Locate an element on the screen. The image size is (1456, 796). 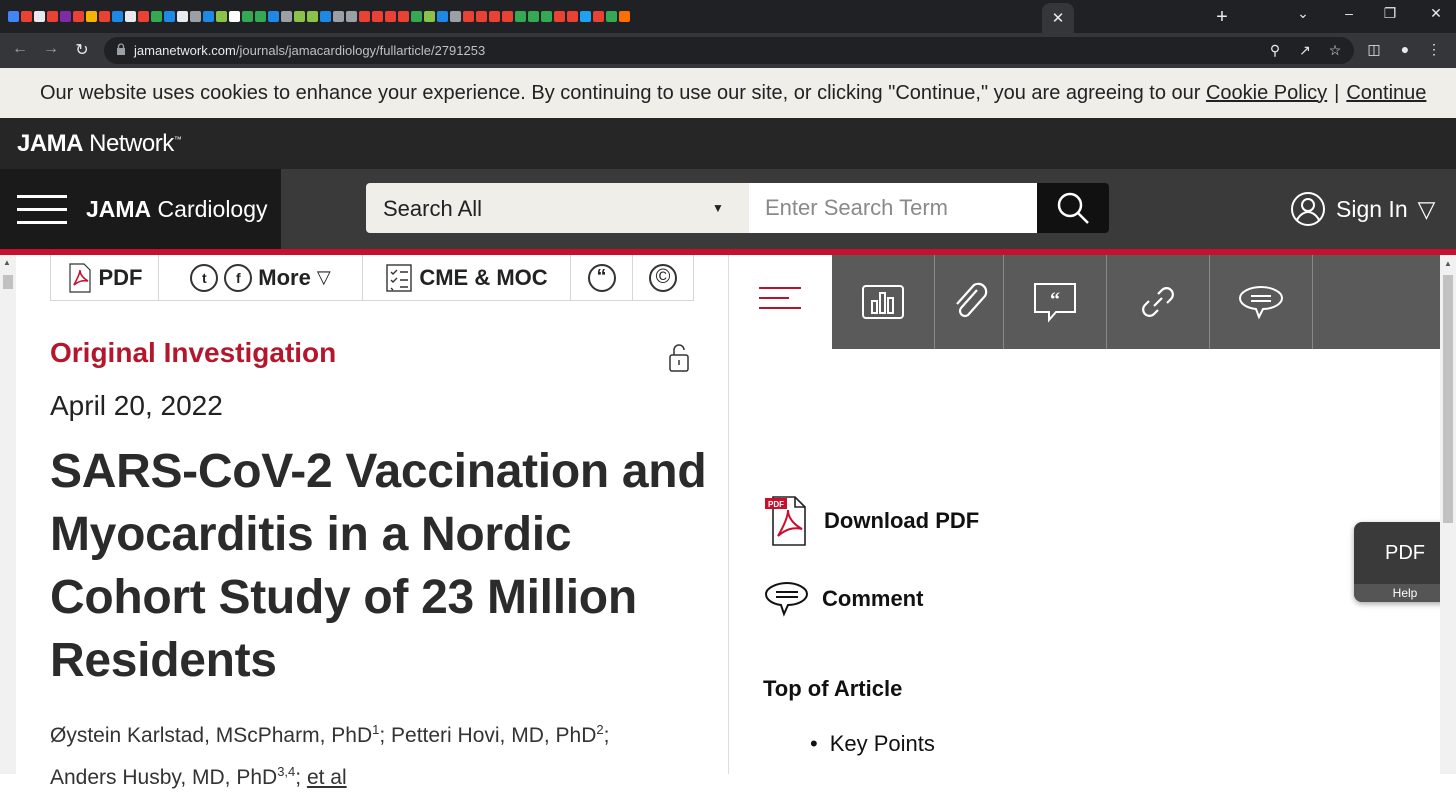
cookie-policy-link: Cookie Policy is located at coordinates (1266, 93).